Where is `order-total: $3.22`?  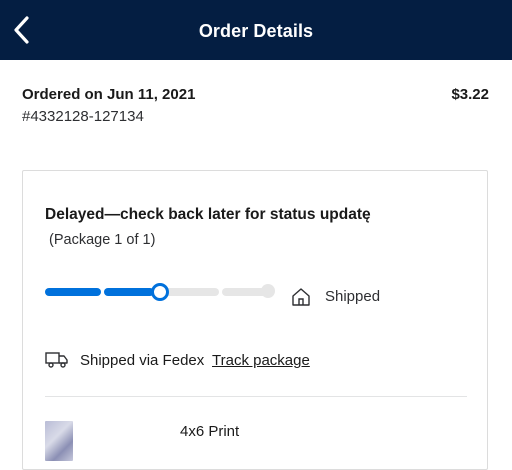
order-total: $3.22 is located at coordinates (470, 94).